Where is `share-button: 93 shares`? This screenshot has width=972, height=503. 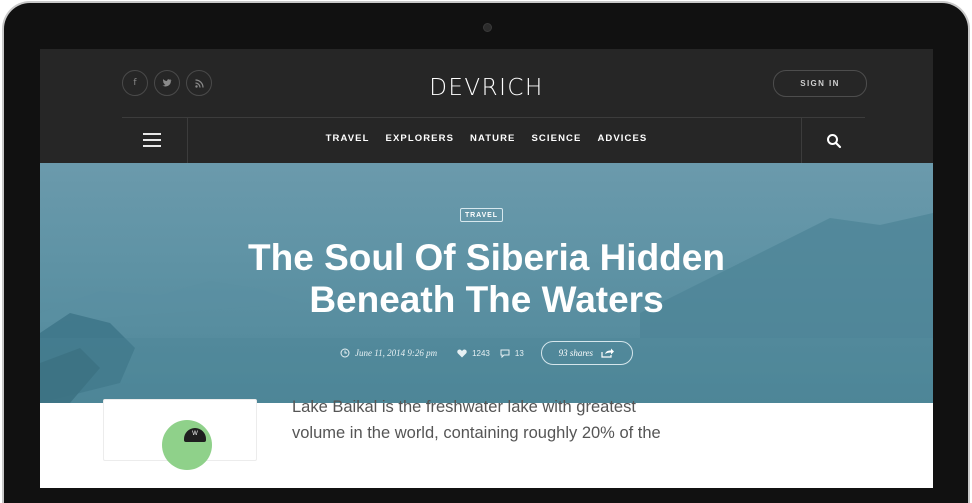
share-button: 93 shares is located at coordinates (586, 353).